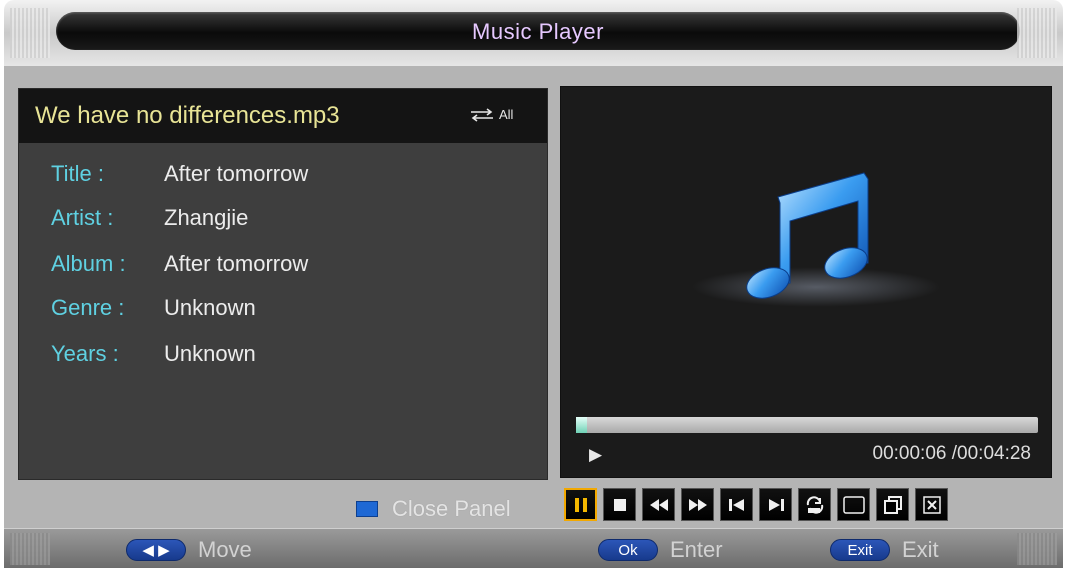  What do you see at coordinates (860, 550) in the screenshot?
I see `exit-key: Exit` at bounding box center [860, 550].